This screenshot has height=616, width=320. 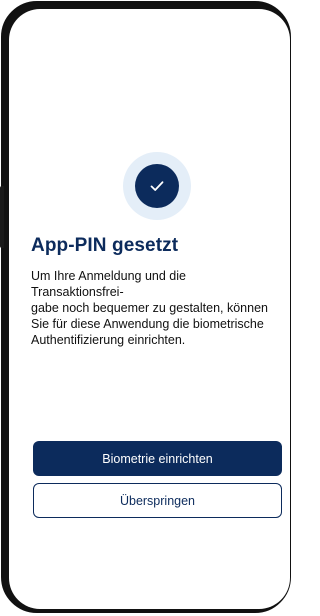 I want to click on skip-button: Überspringen, so click(x=157, y=500).